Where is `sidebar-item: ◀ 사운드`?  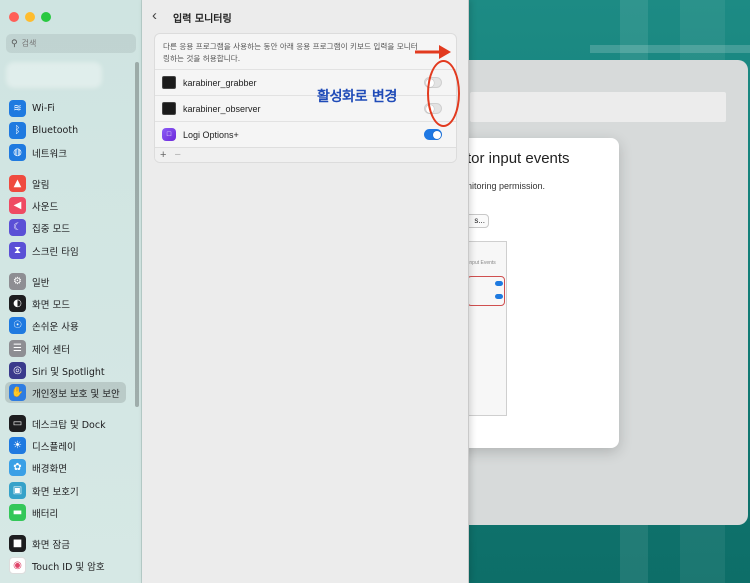 sidebar-item: ◀ 사운드 is located at coordinates (65, 205).